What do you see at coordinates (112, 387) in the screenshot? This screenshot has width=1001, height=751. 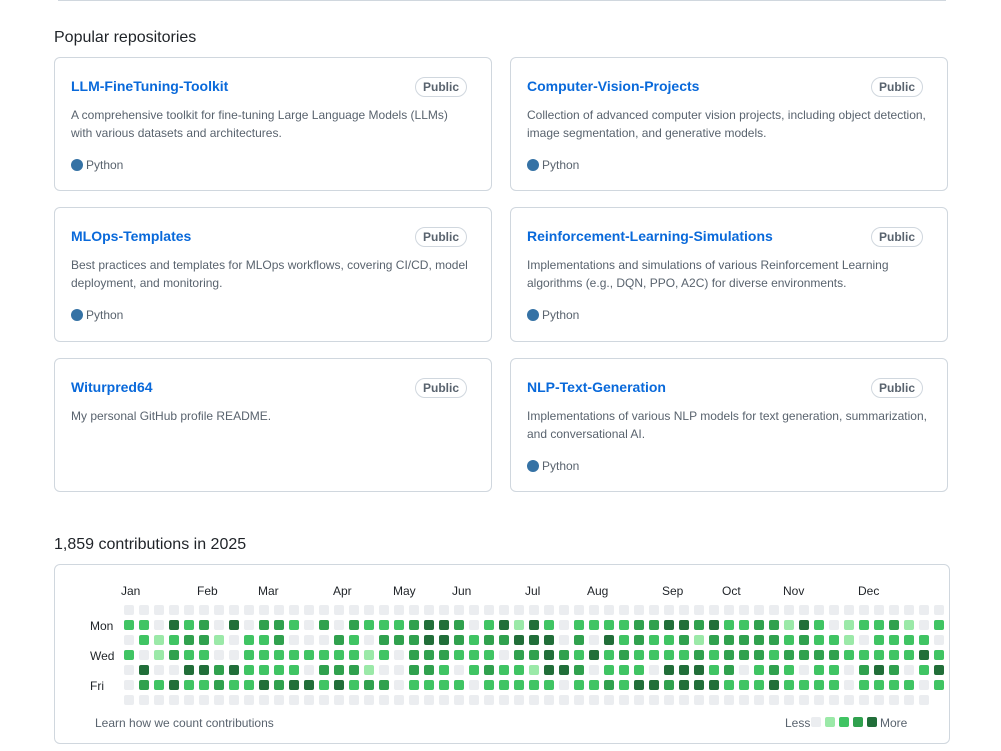 I see `repo-name-link: Witurpred64` at bounding box center [112, 387].